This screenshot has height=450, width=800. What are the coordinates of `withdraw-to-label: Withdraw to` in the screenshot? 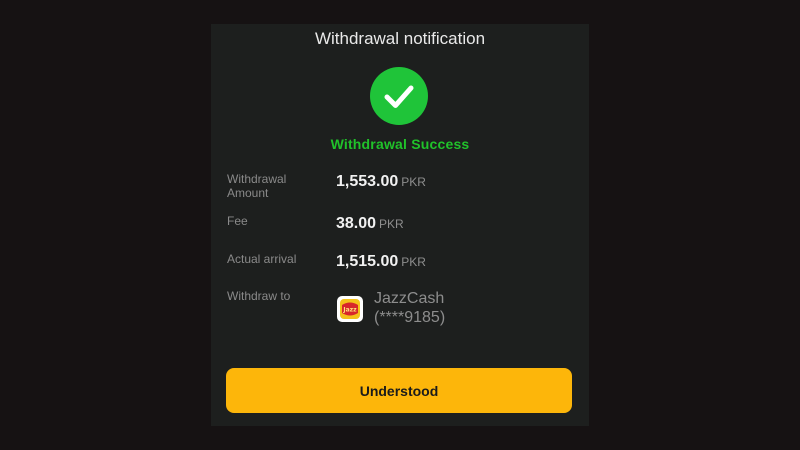 It's located at (259, 296).